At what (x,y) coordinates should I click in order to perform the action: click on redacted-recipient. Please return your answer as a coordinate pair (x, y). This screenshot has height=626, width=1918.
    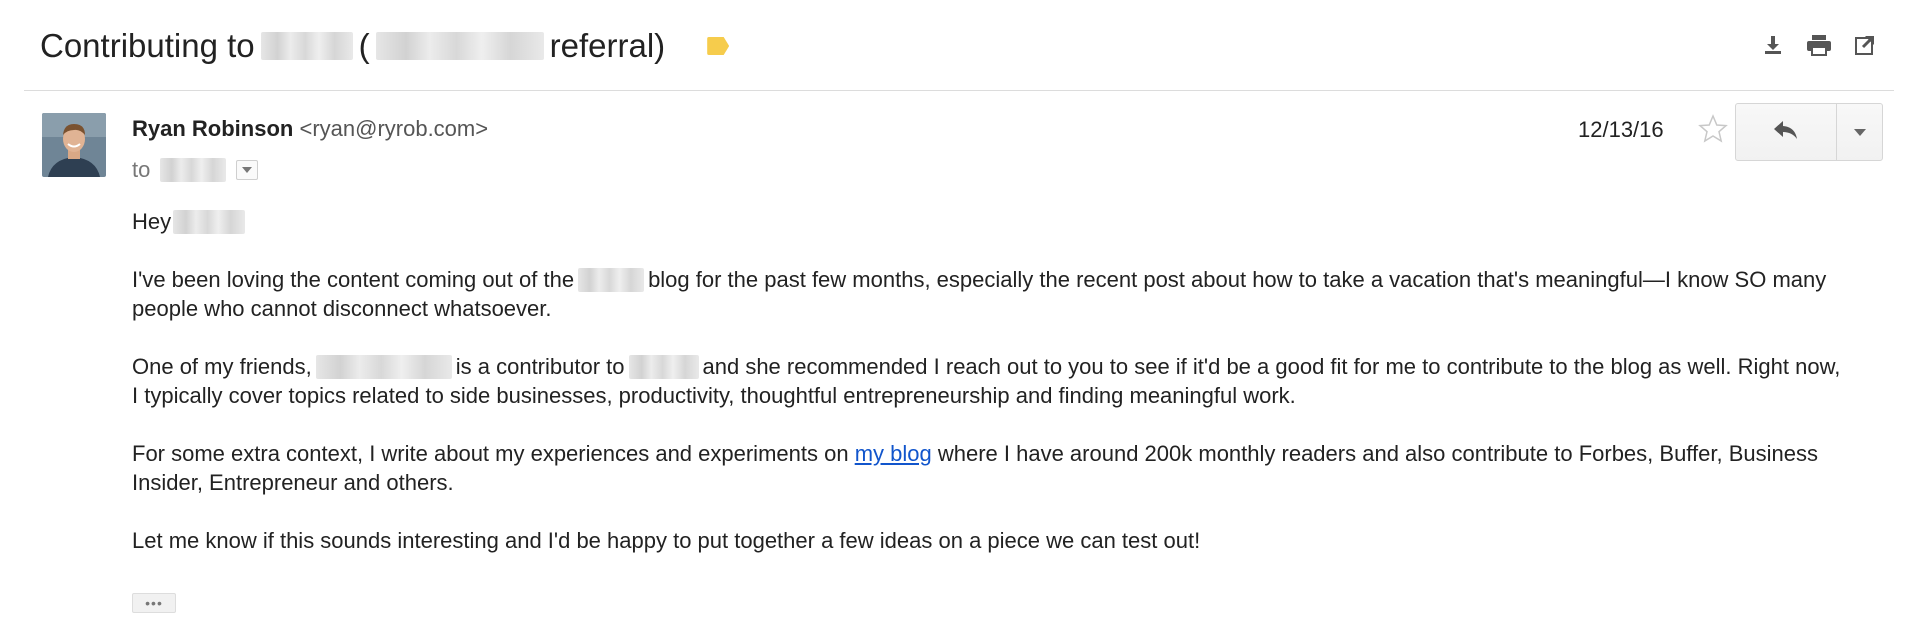
    Looking at the image, I should click on (193, 170).